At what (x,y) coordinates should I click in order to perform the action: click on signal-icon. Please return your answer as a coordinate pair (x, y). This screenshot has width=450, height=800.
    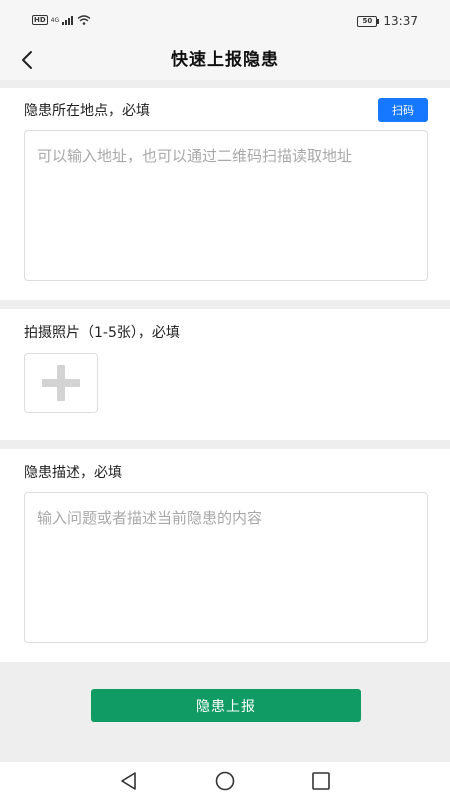
    Looking at the image, I should click on (68, 20).